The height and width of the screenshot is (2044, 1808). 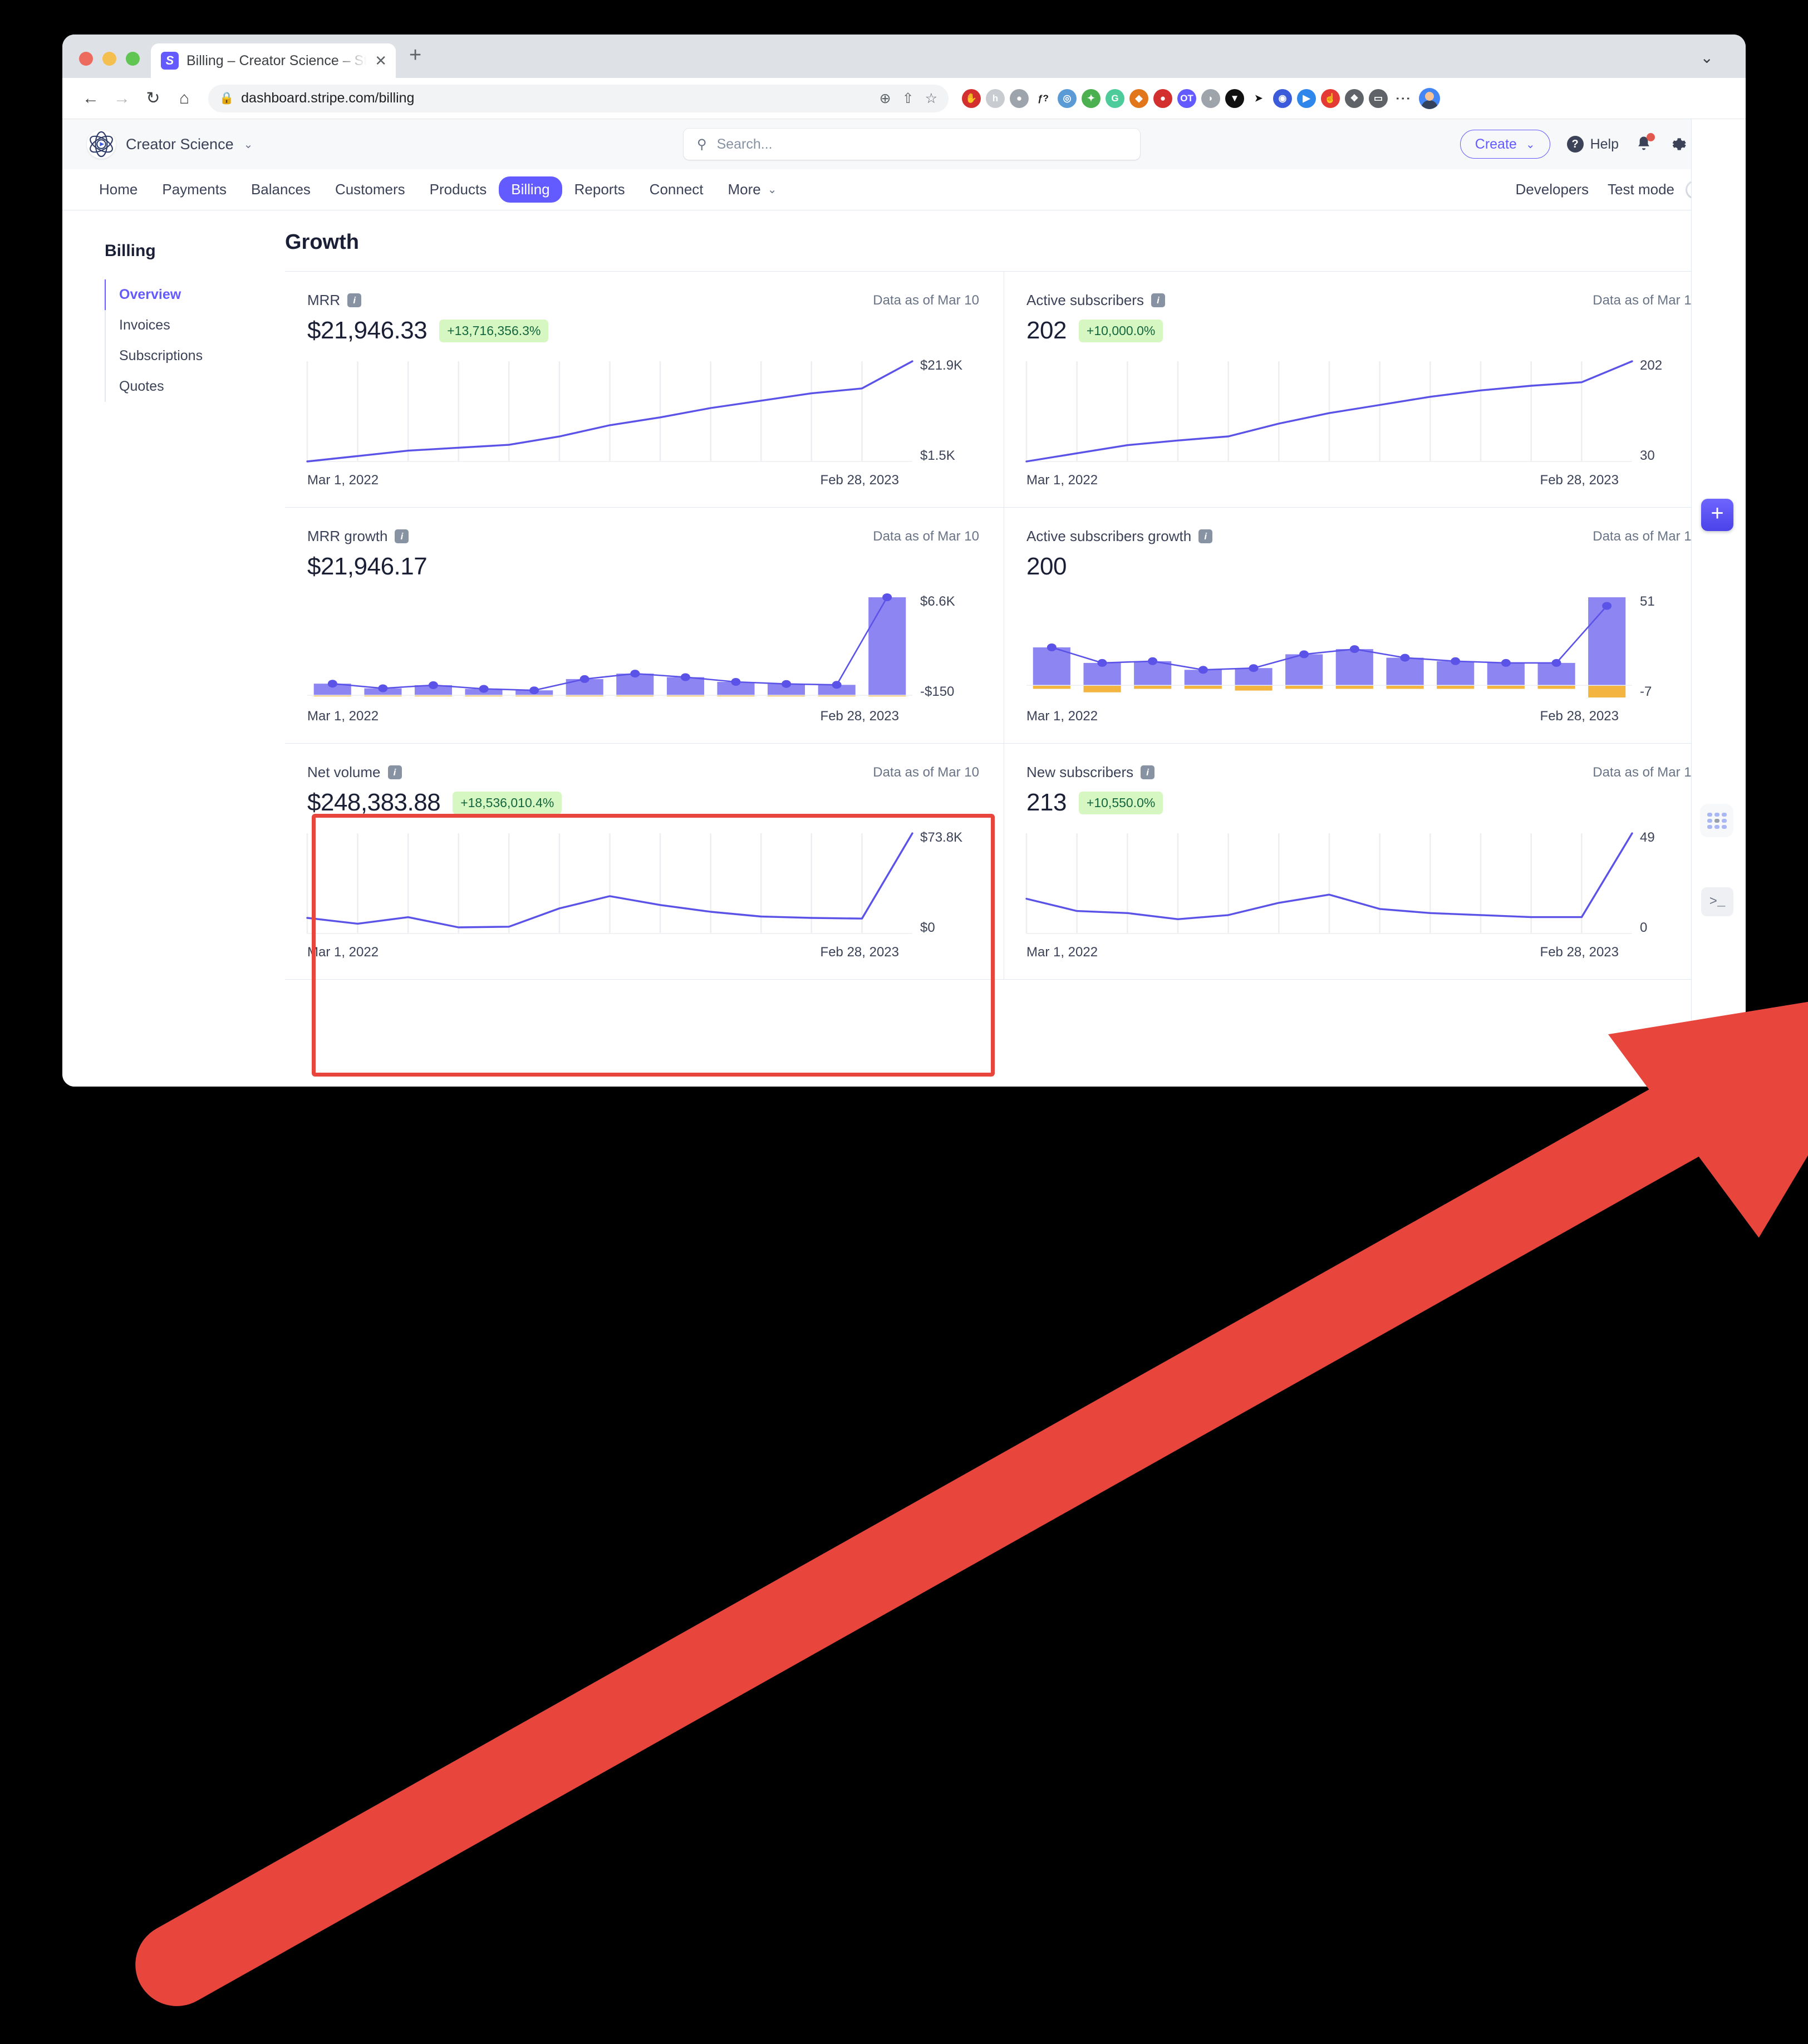 I want to click on zoom-icon: ⊕, so click(x=885, y=98).